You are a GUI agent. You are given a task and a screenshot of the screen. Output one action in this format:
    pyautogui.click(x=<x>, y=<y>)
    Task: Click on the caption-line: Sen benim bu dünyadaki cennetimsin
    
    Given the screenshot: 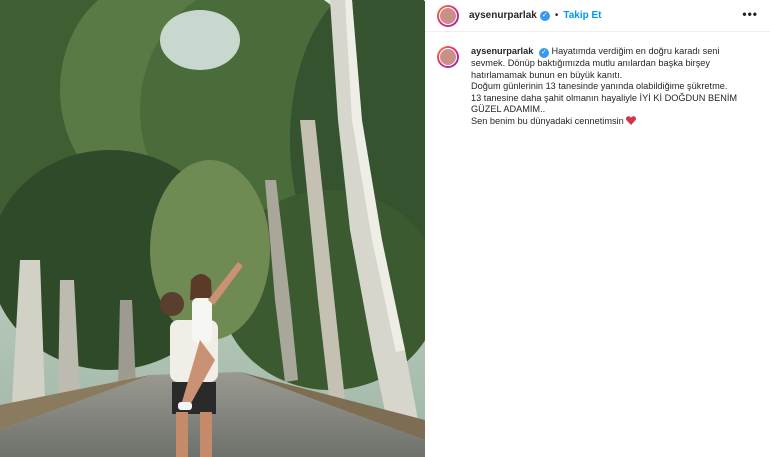 What is the action you would take?
    pyautogui.click(x=547, y=120)
    